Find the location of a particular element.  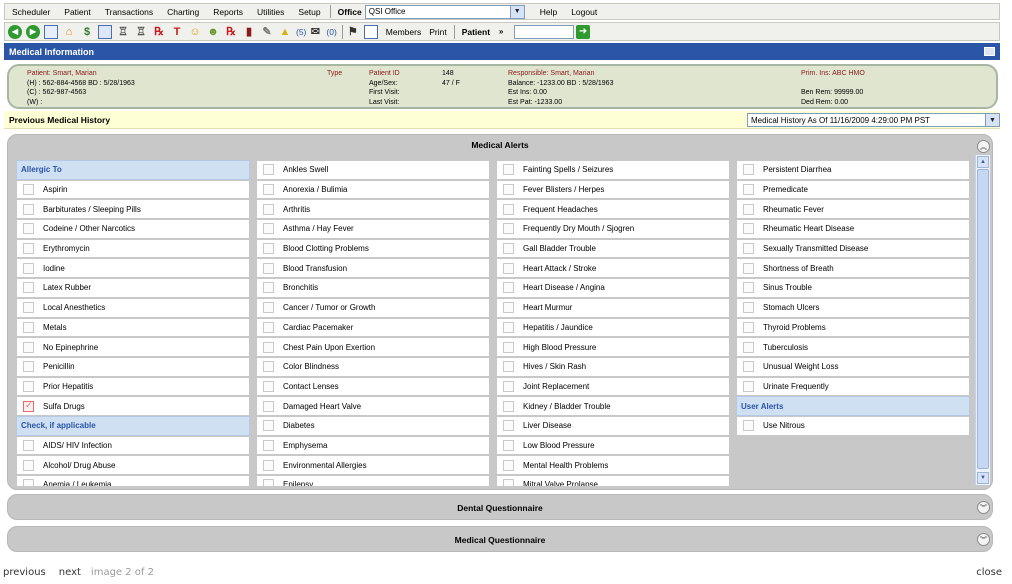

alert-row: Codeine / Other Narcotics is located at coordinates (133, 229).